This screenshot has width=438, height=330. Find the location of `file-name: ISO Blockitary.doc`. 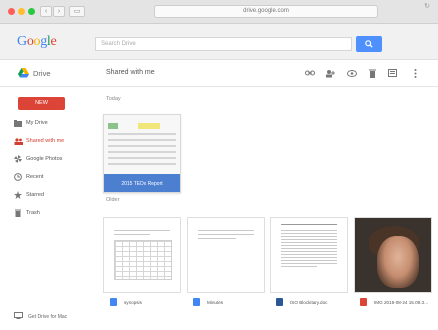

file-name: ISO Blockitary.doc is located at coordinates (301, 302).